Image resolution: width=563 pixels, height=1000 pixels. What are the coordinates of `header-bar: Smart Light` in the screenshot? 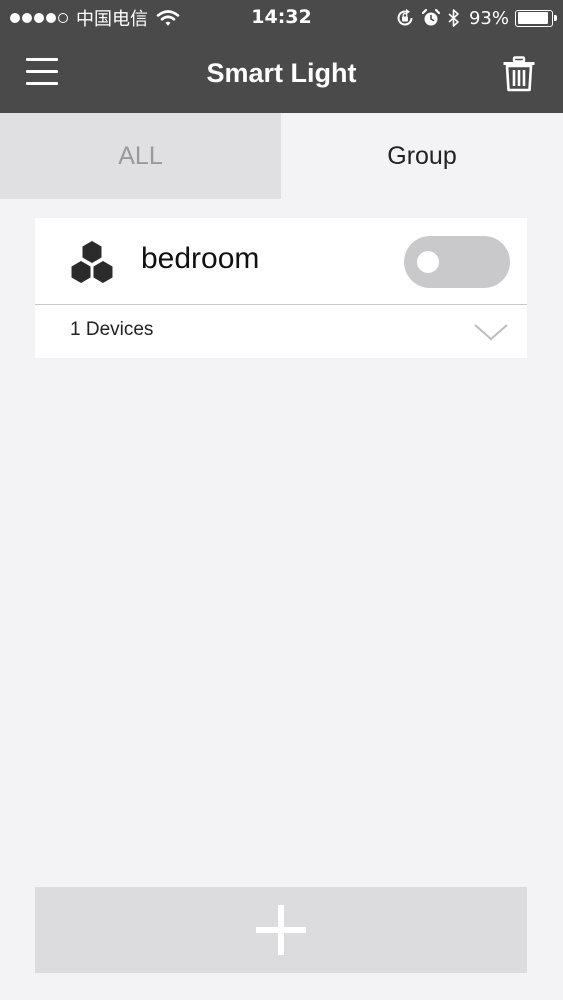 It's located at (281, 74).